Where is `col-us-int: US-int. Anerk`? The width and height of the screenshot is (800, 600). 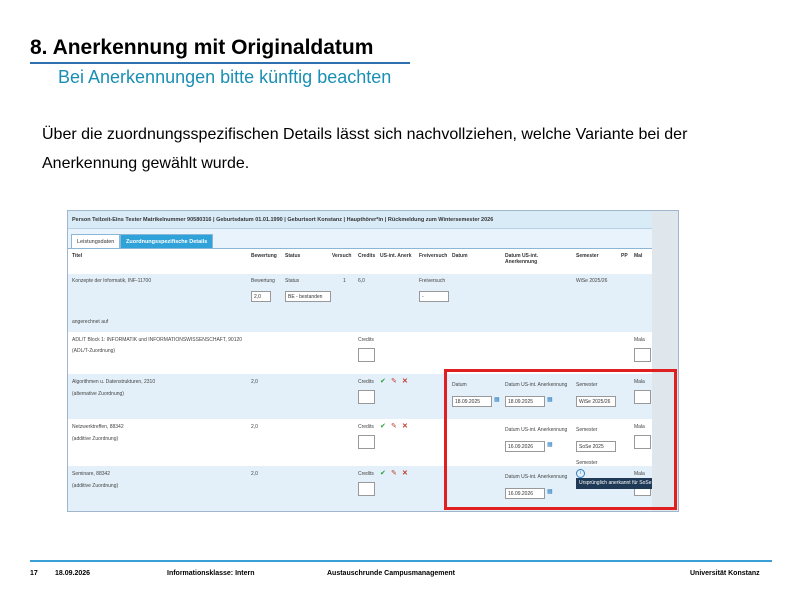 col-us-int: US-int. Anerk is located at coordinates (396, 256).